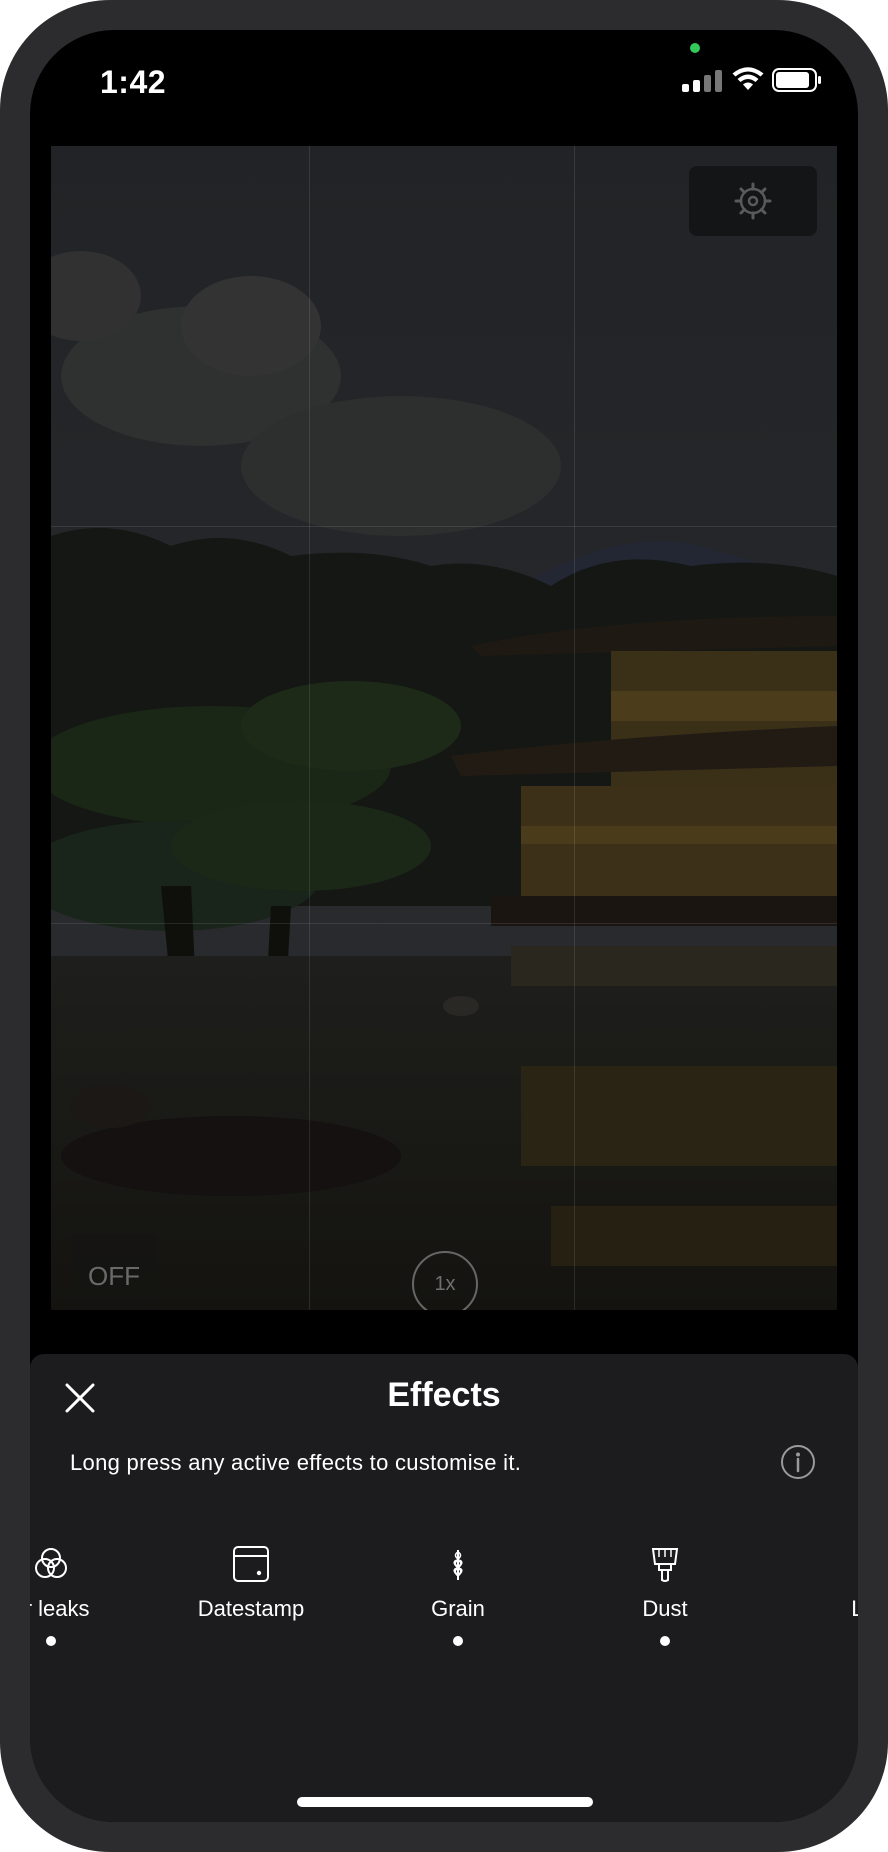  I want to click on dust-icon, so click(665, 1565).